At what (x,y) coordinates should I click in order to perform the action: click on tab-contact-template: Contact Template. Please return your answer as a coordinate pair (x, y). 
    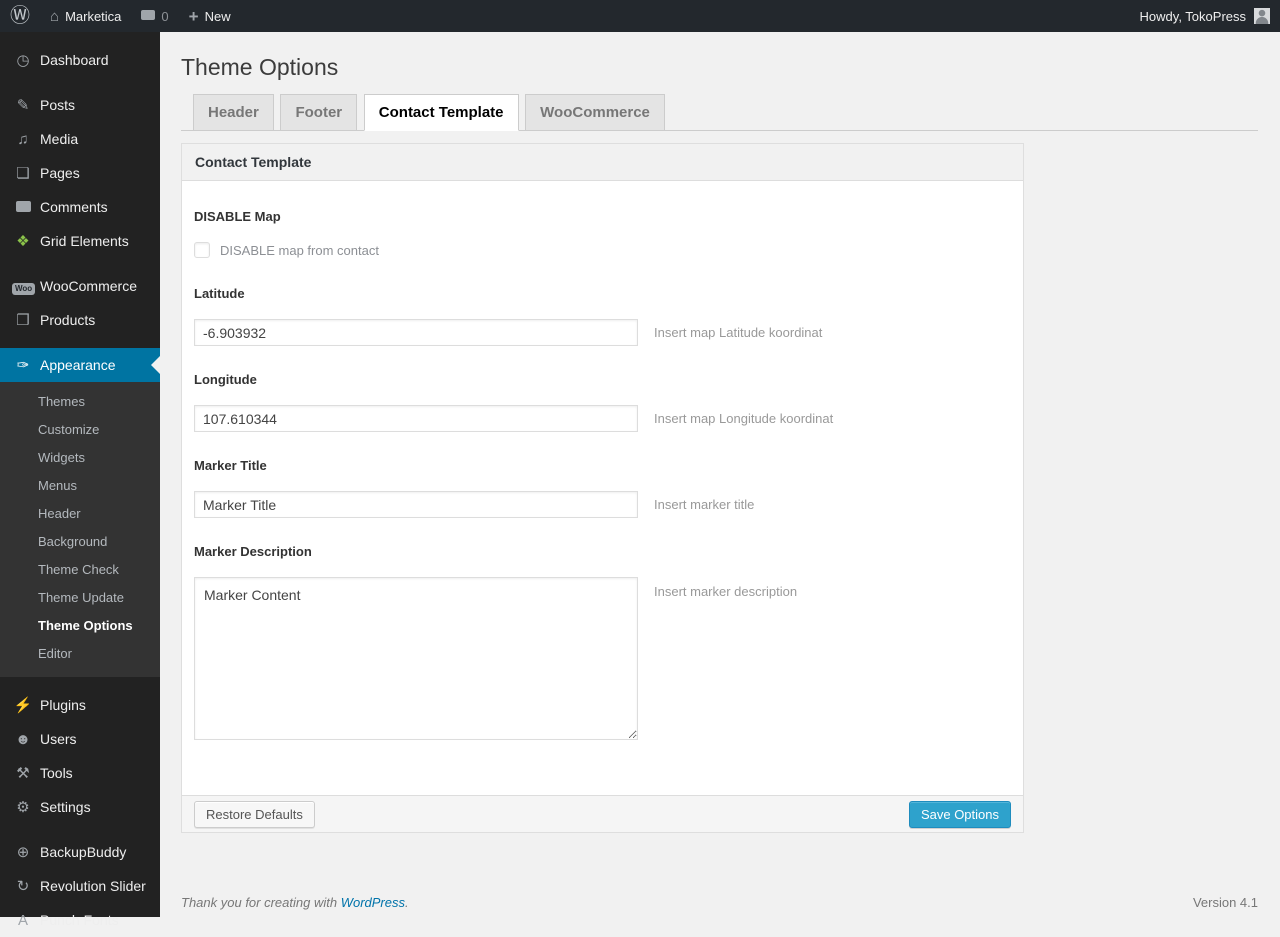
    Looking at the image, I should click on (441, 112).